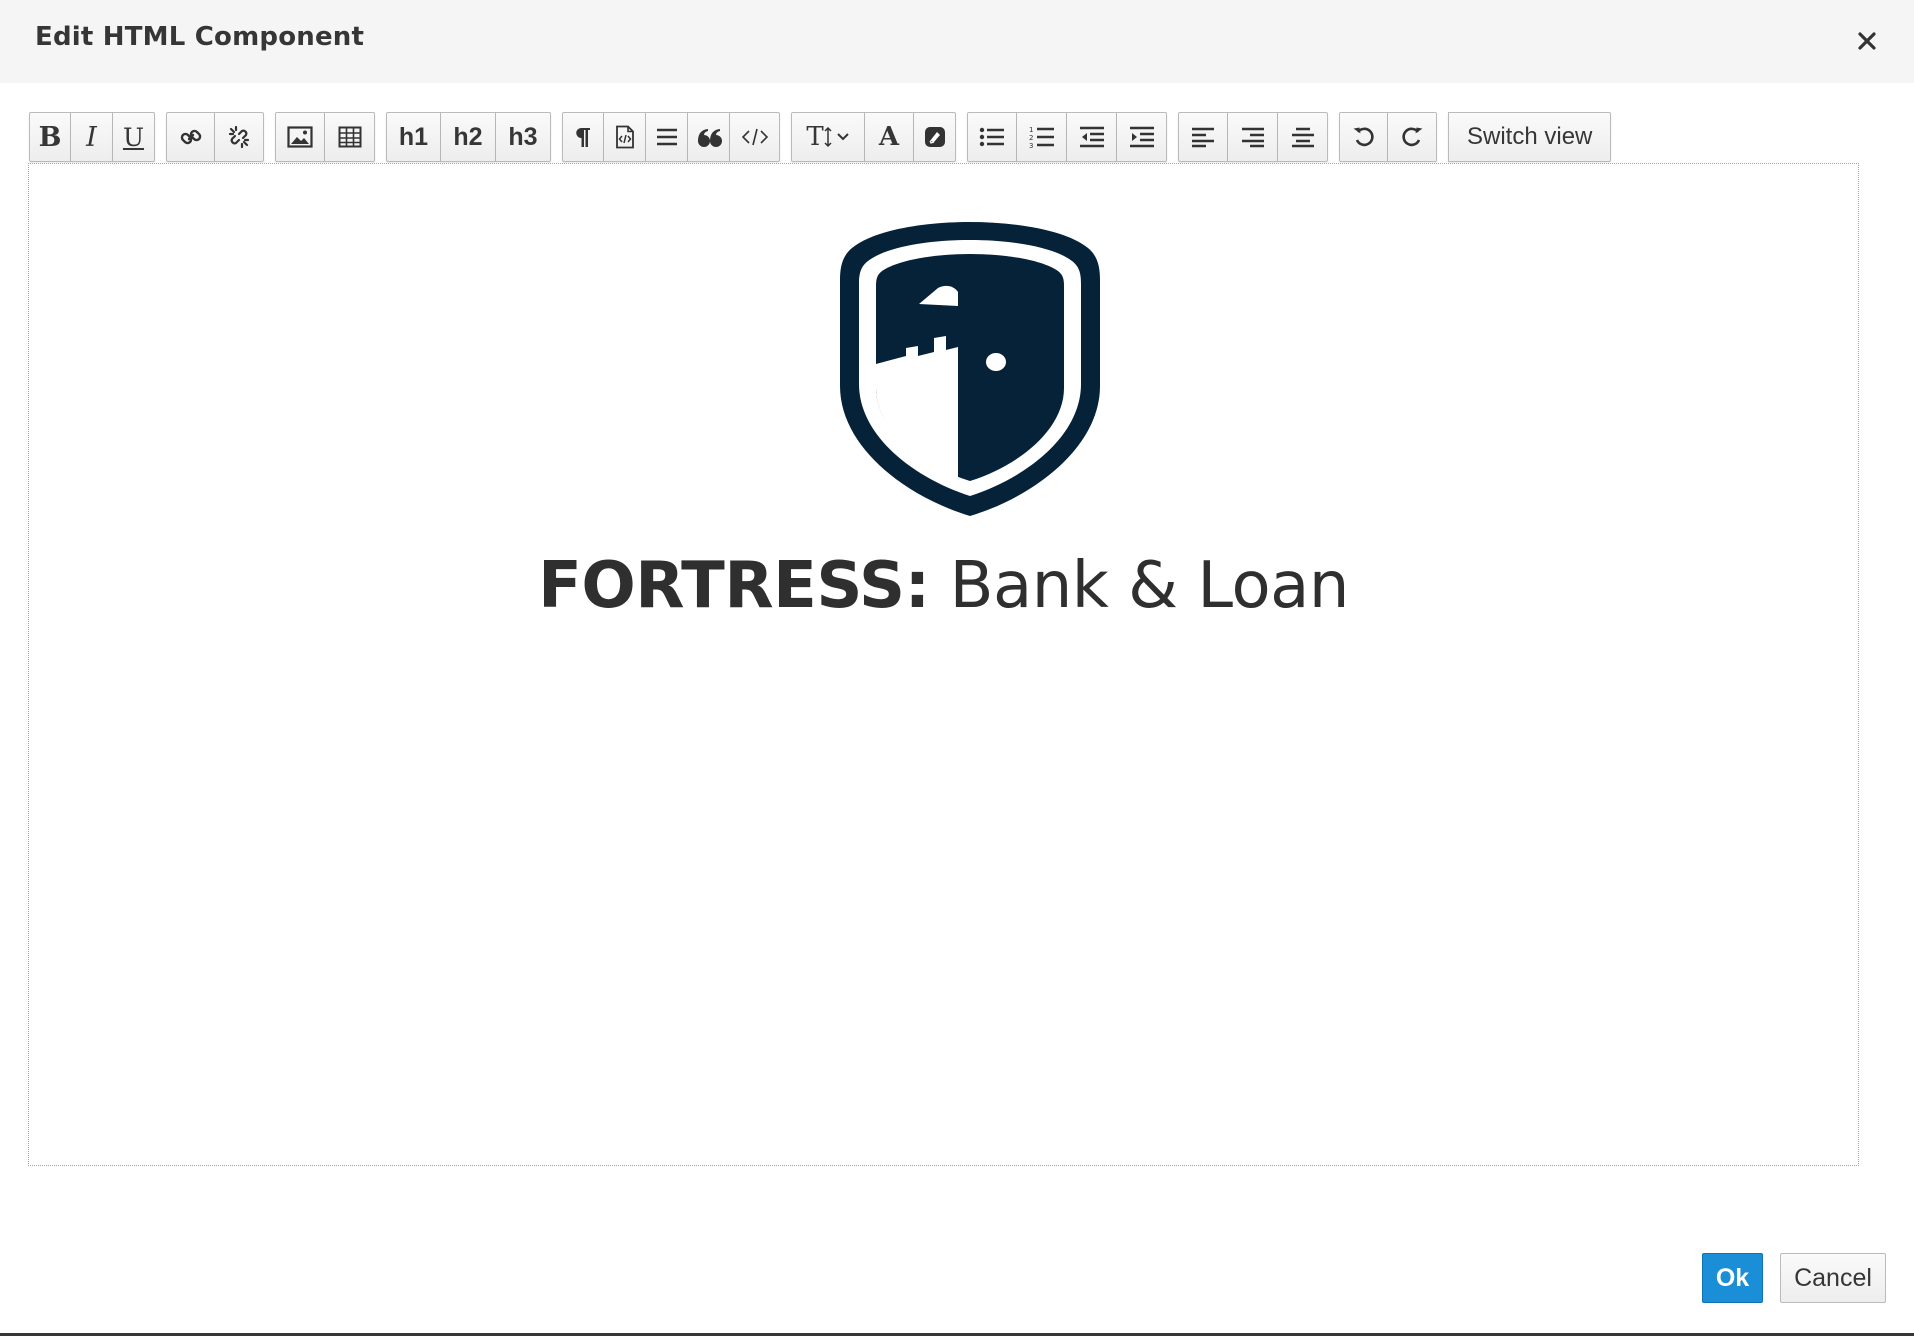  I want to click on view-group: Switch view, so click(1530, 137).